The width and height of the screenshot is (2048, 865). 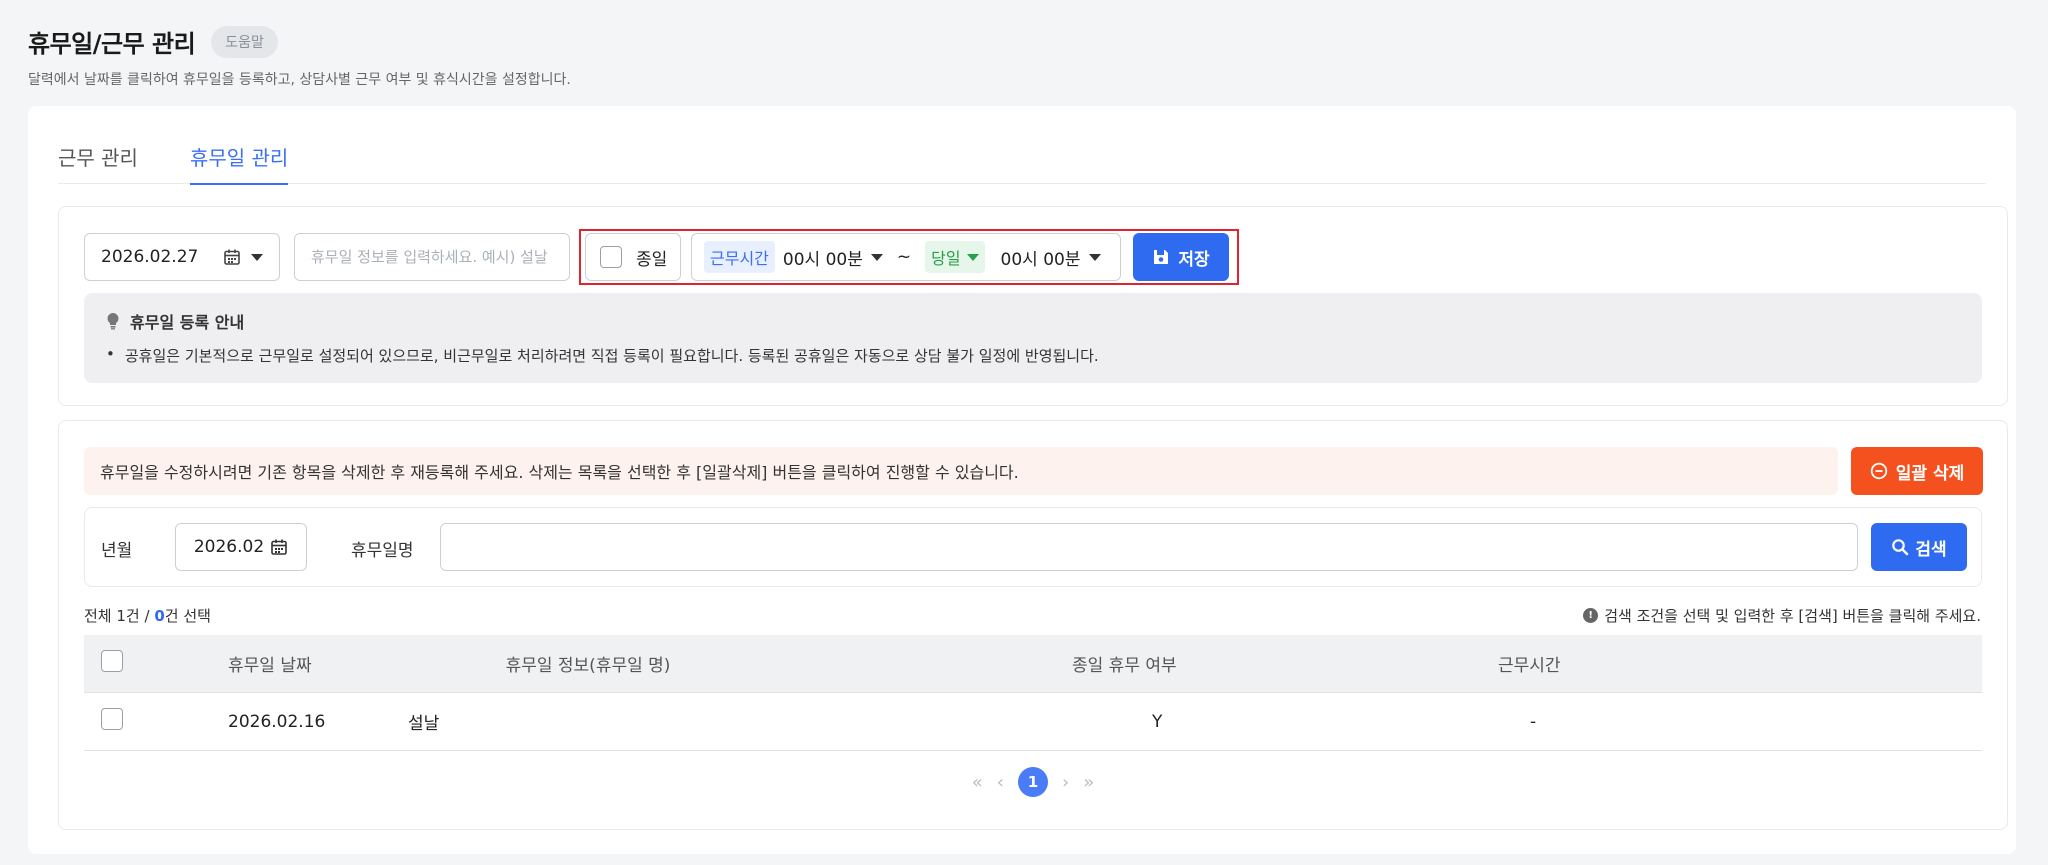 I want to click on count-suffix: 건 선택, so click(x=187, y=616).